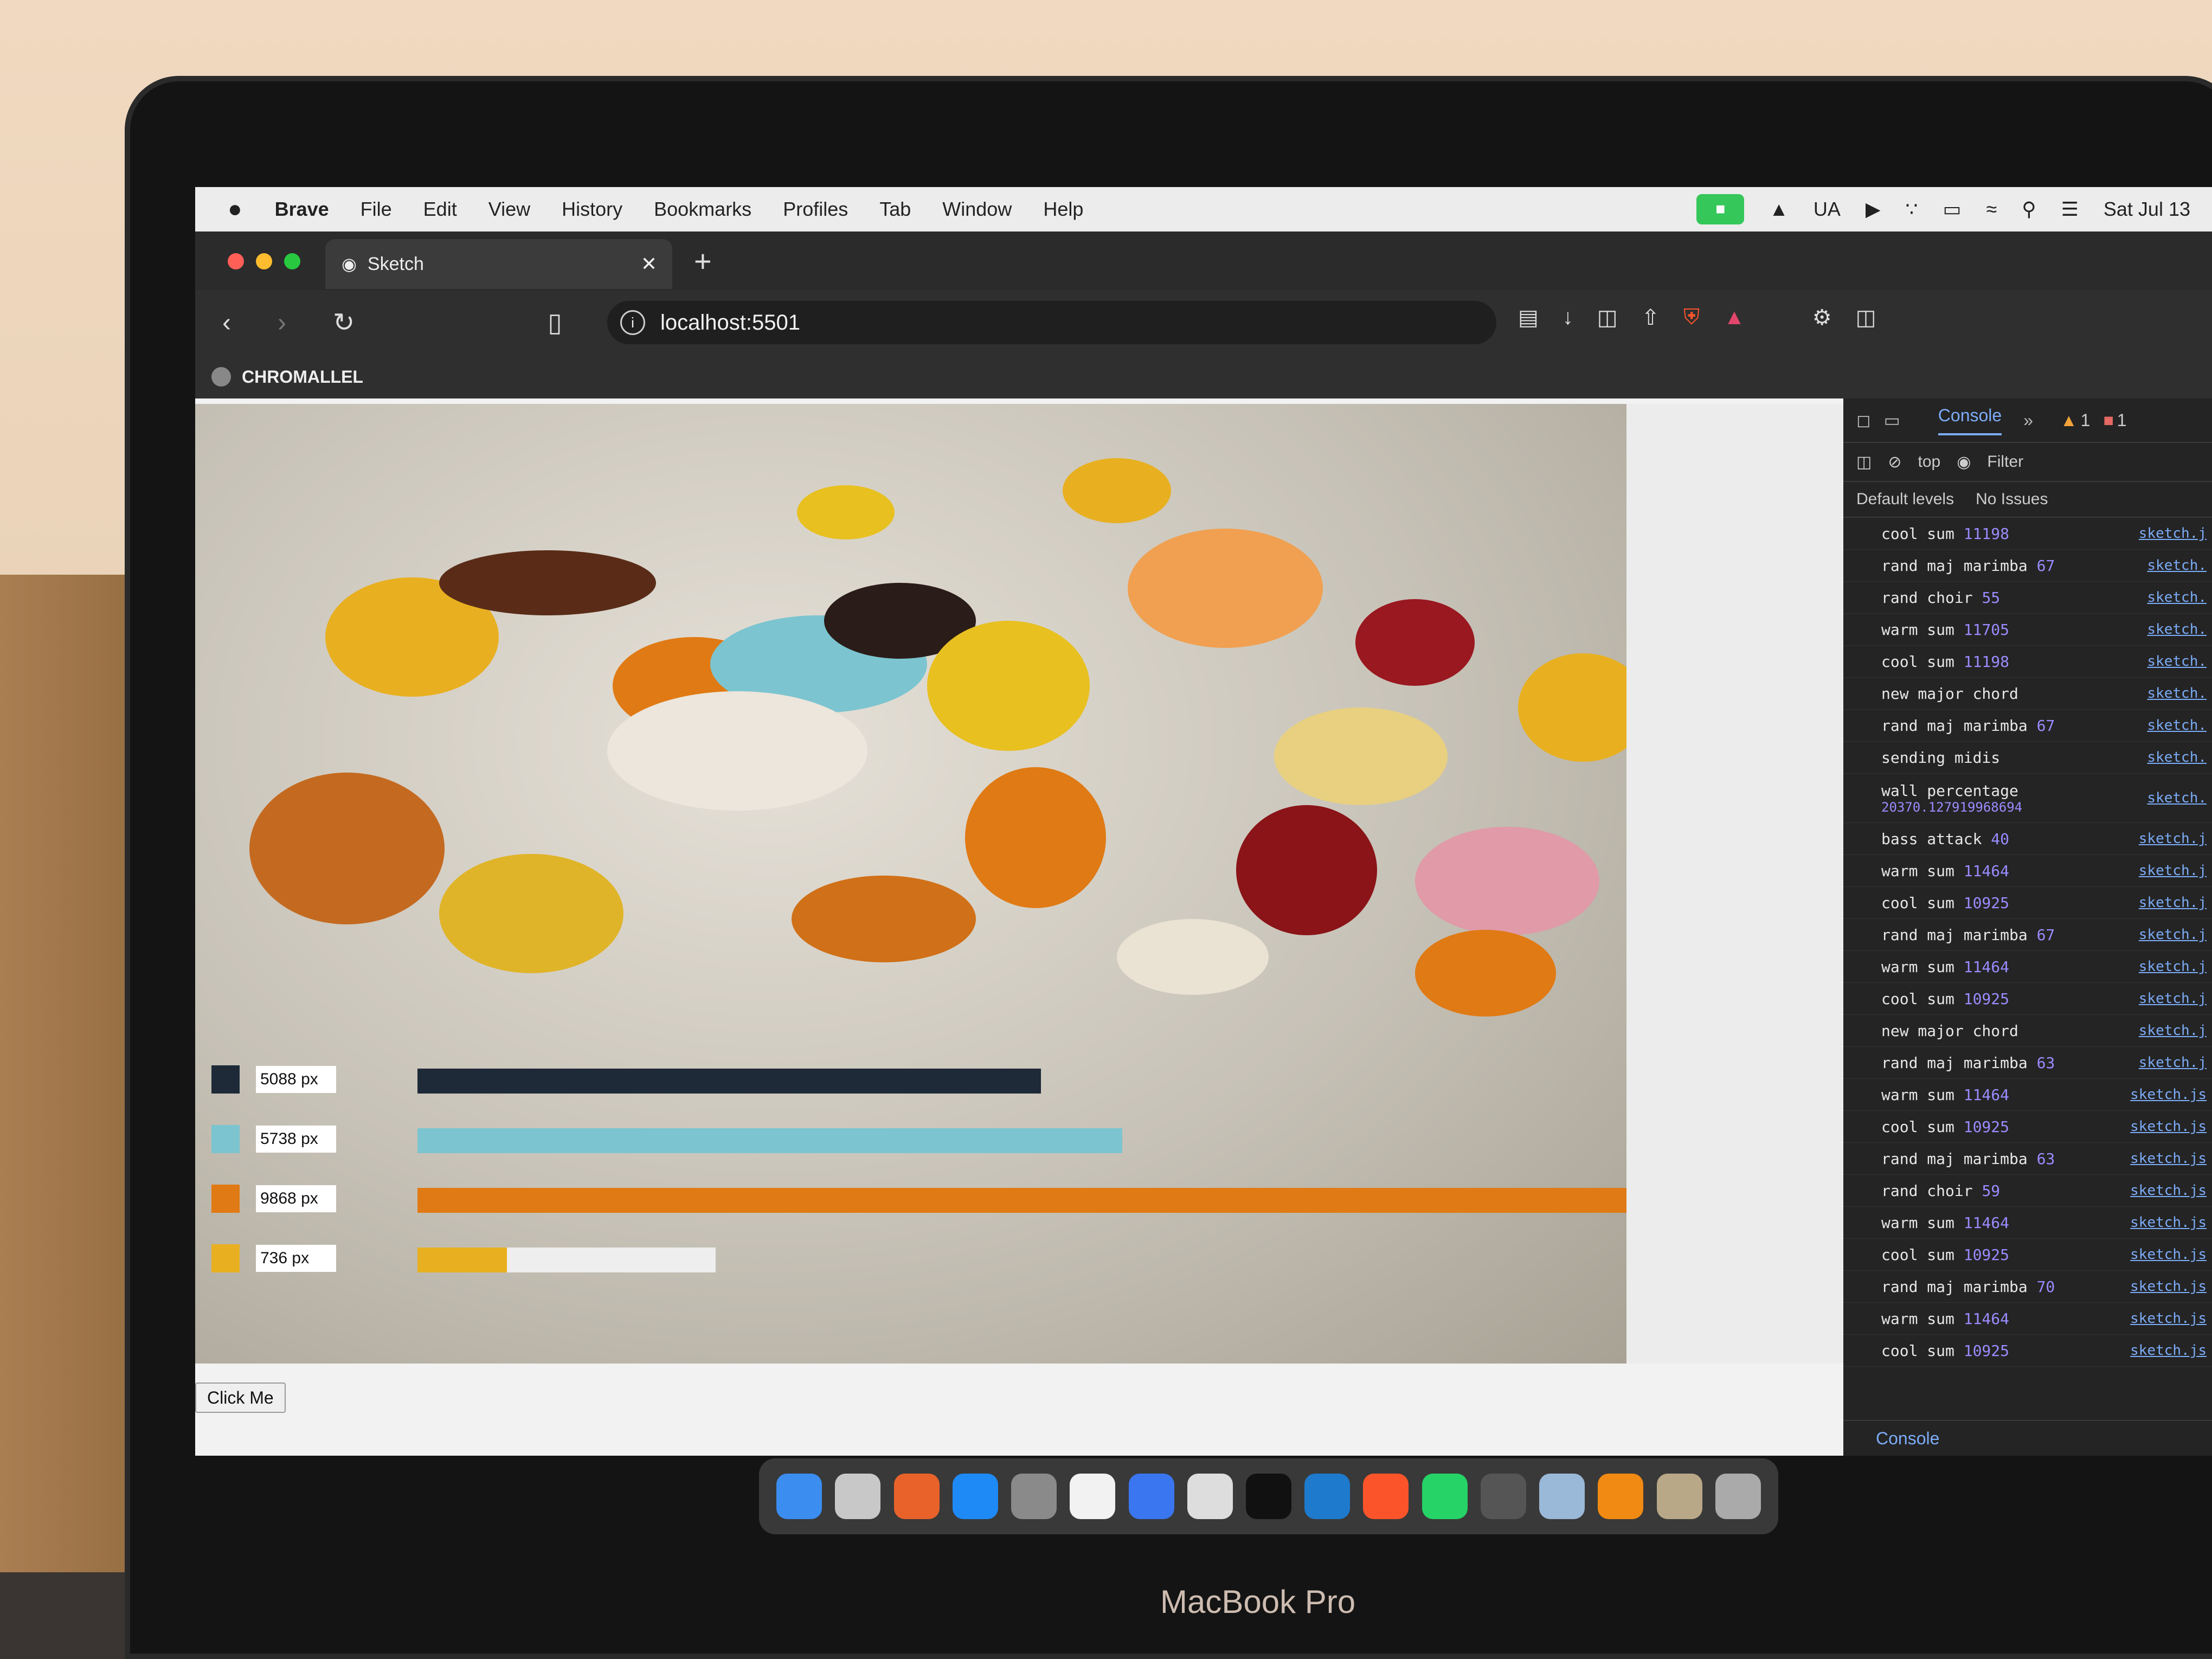 This screenshot has height=1659, width=2212. I want to click on video-icon: ▤, so click(1528, 317).